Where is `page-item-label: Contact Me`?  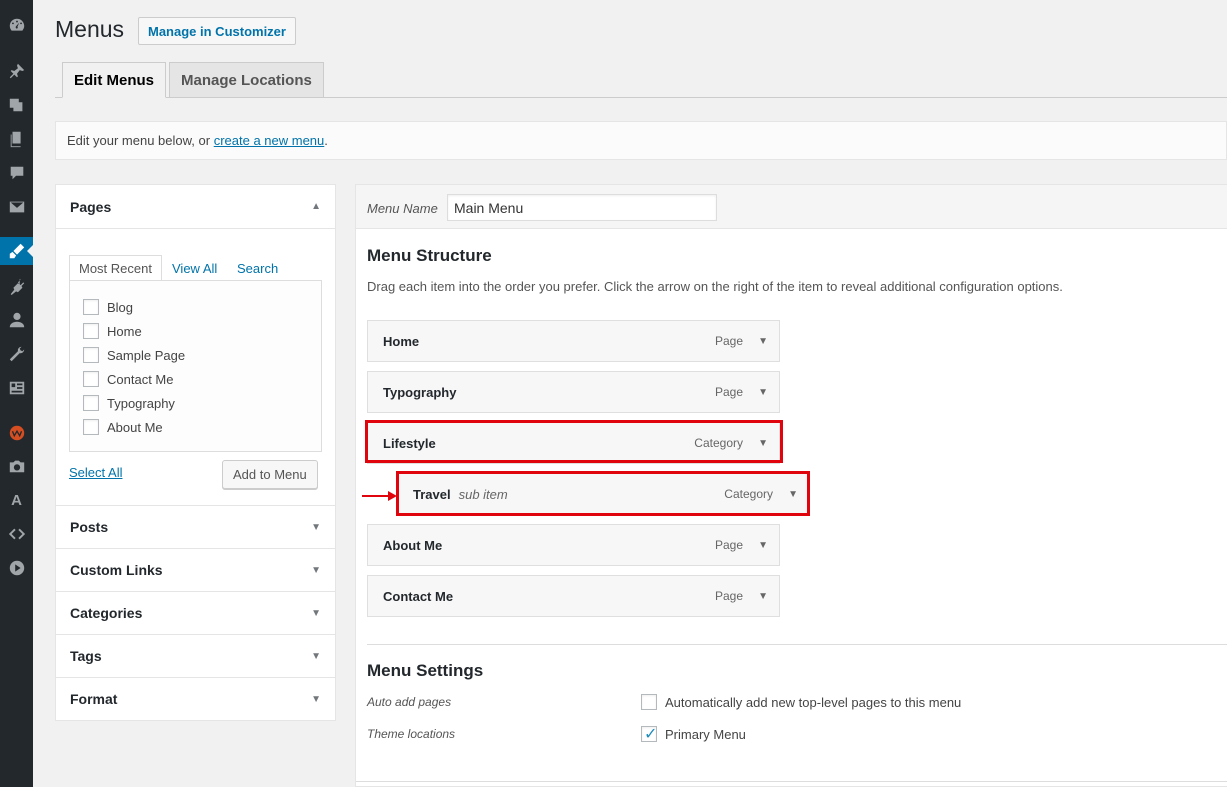
page-item-label: Contact Me is located at coordinates (140, 379).